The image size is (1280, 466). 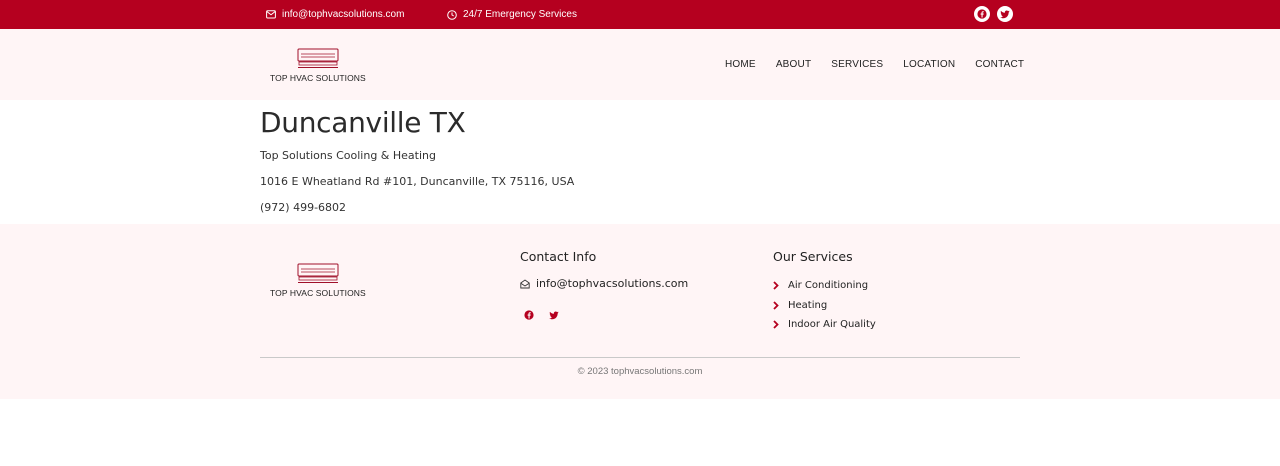 I want to click on service-item-indoor-air-quality: Indoor Air Quality, so click(x=824, y=325).